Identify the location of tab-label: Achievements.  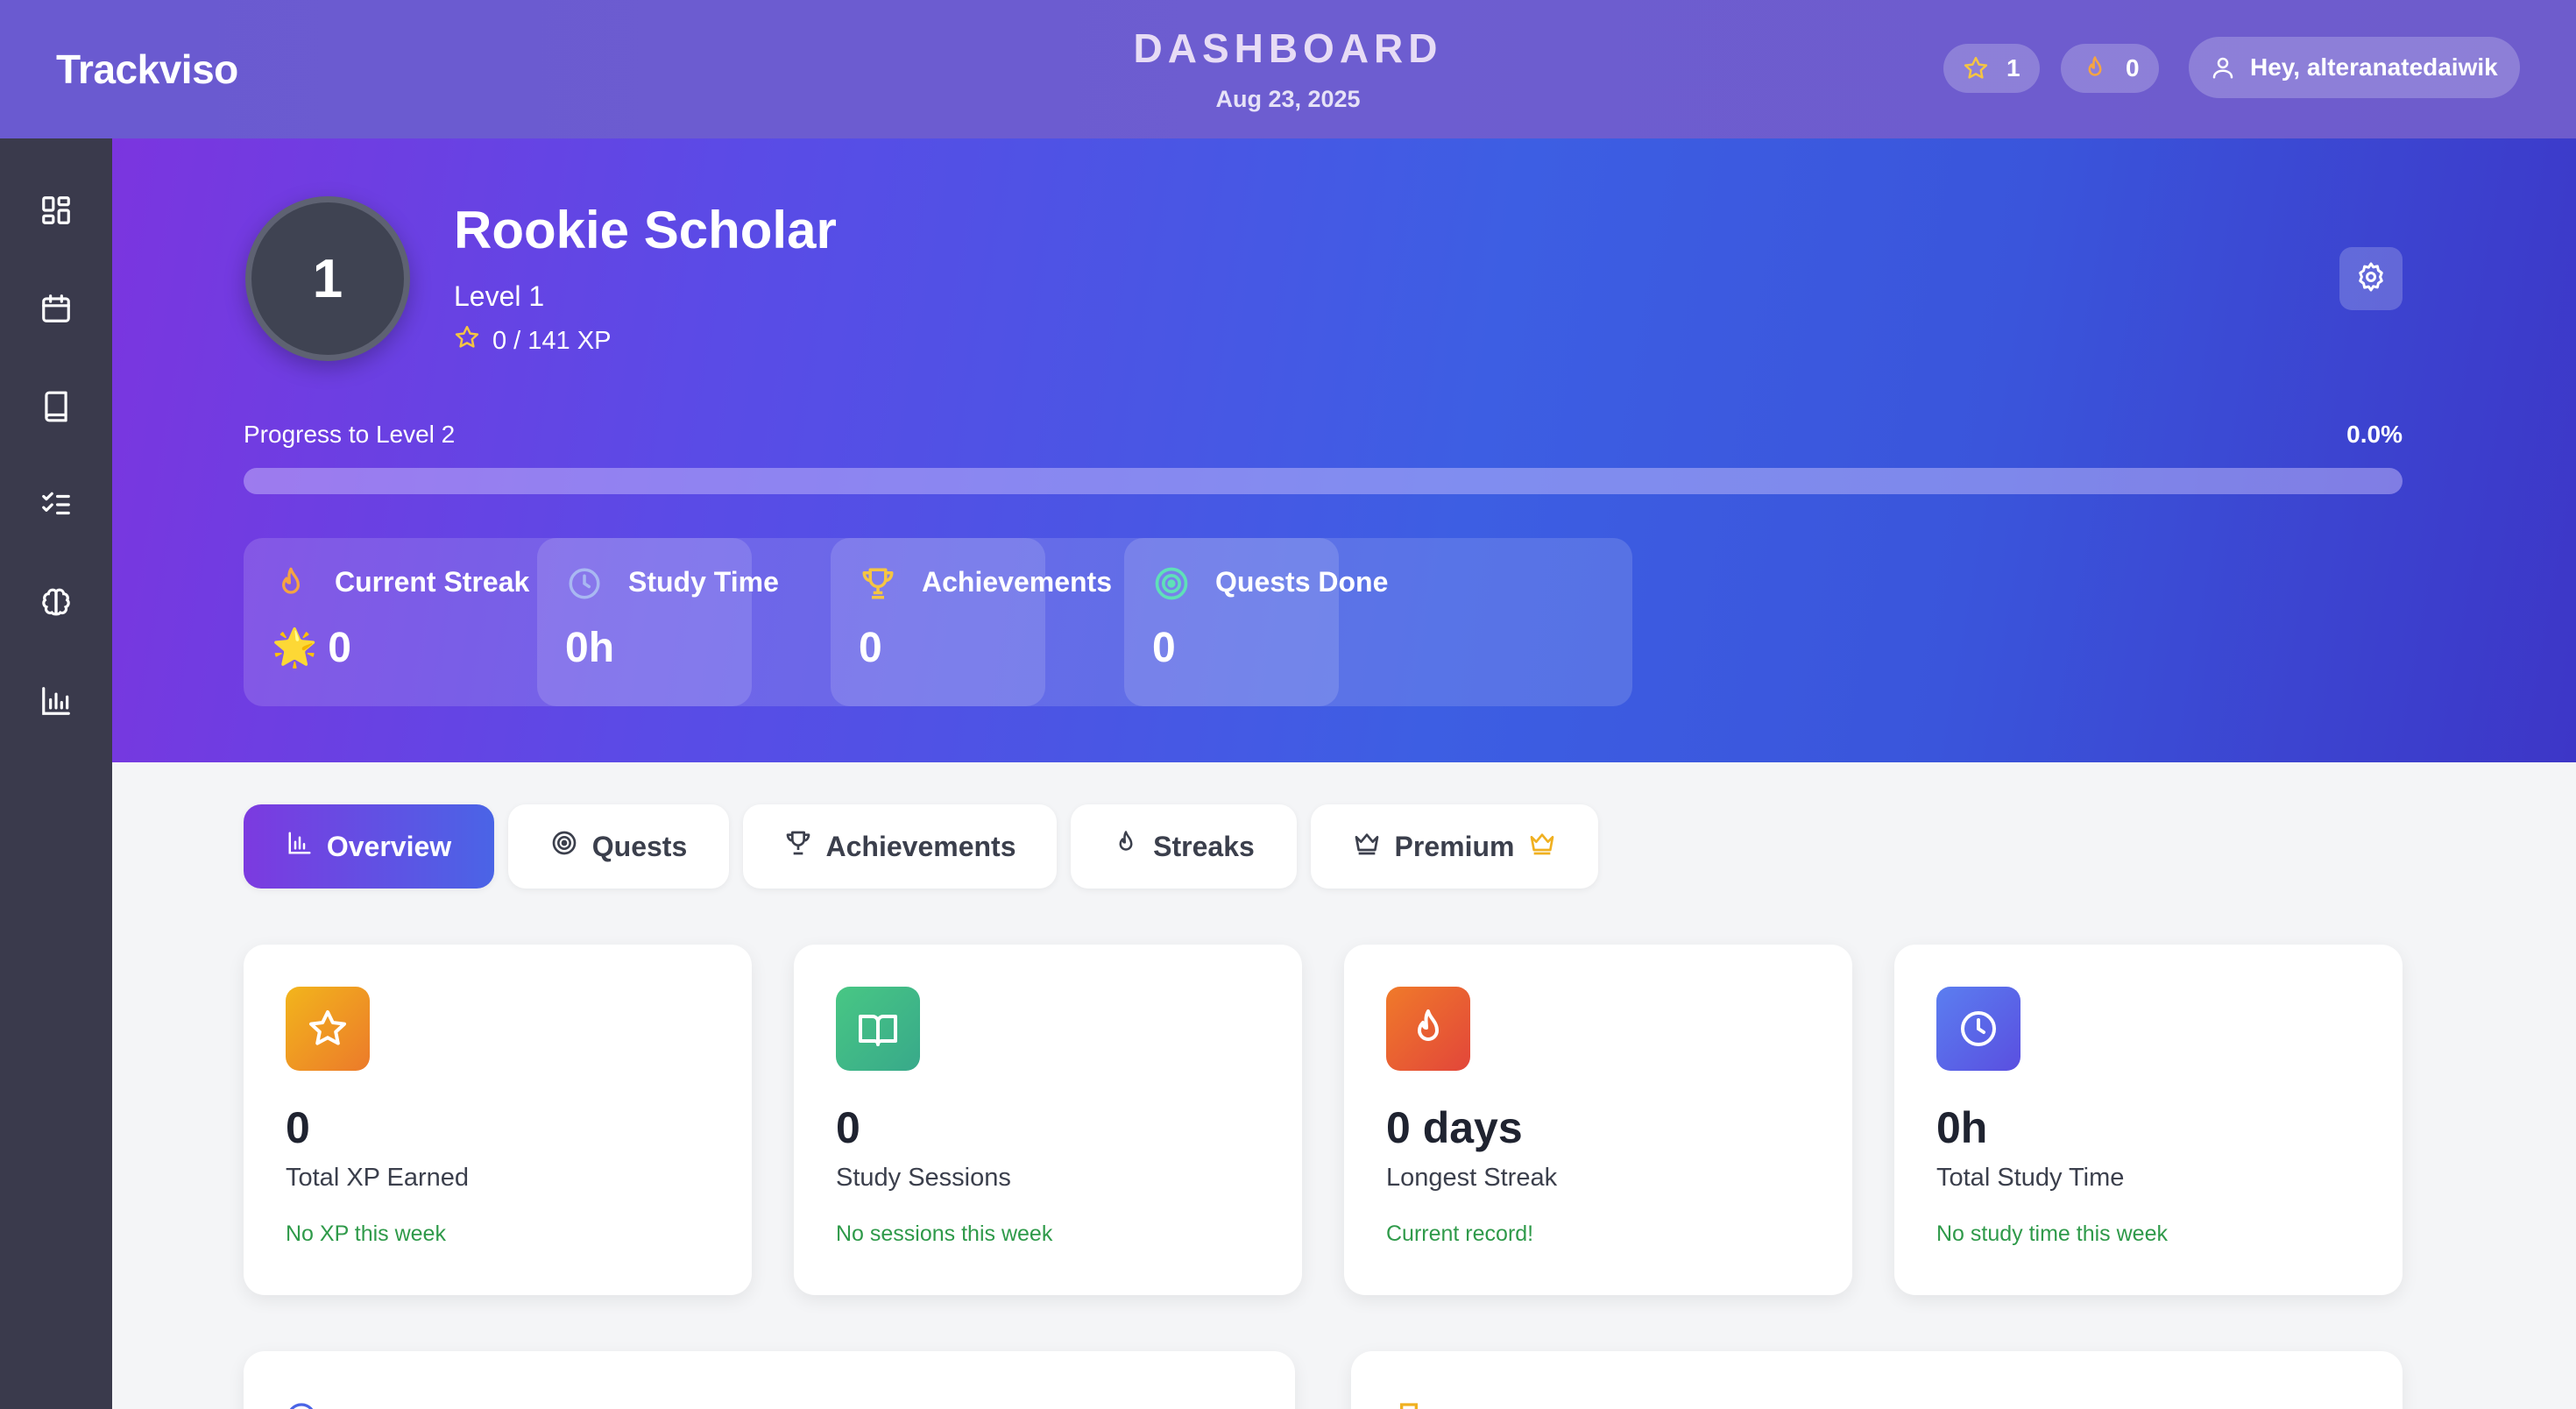
(920, 846).